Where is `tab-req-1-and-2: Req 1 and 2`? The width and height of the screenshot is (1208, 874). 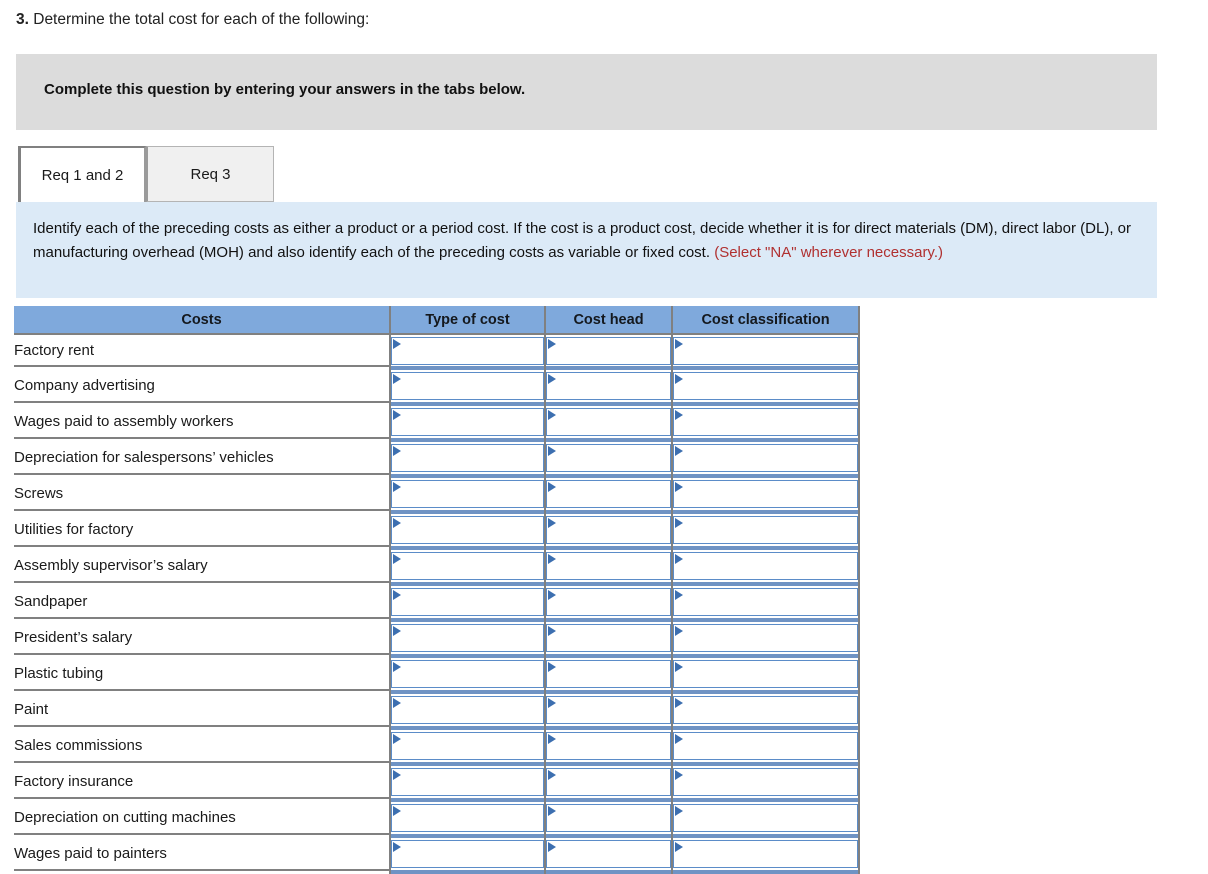 tab-req-1-and-2: Req 1 and 2 is located at coordinates (82, 174).